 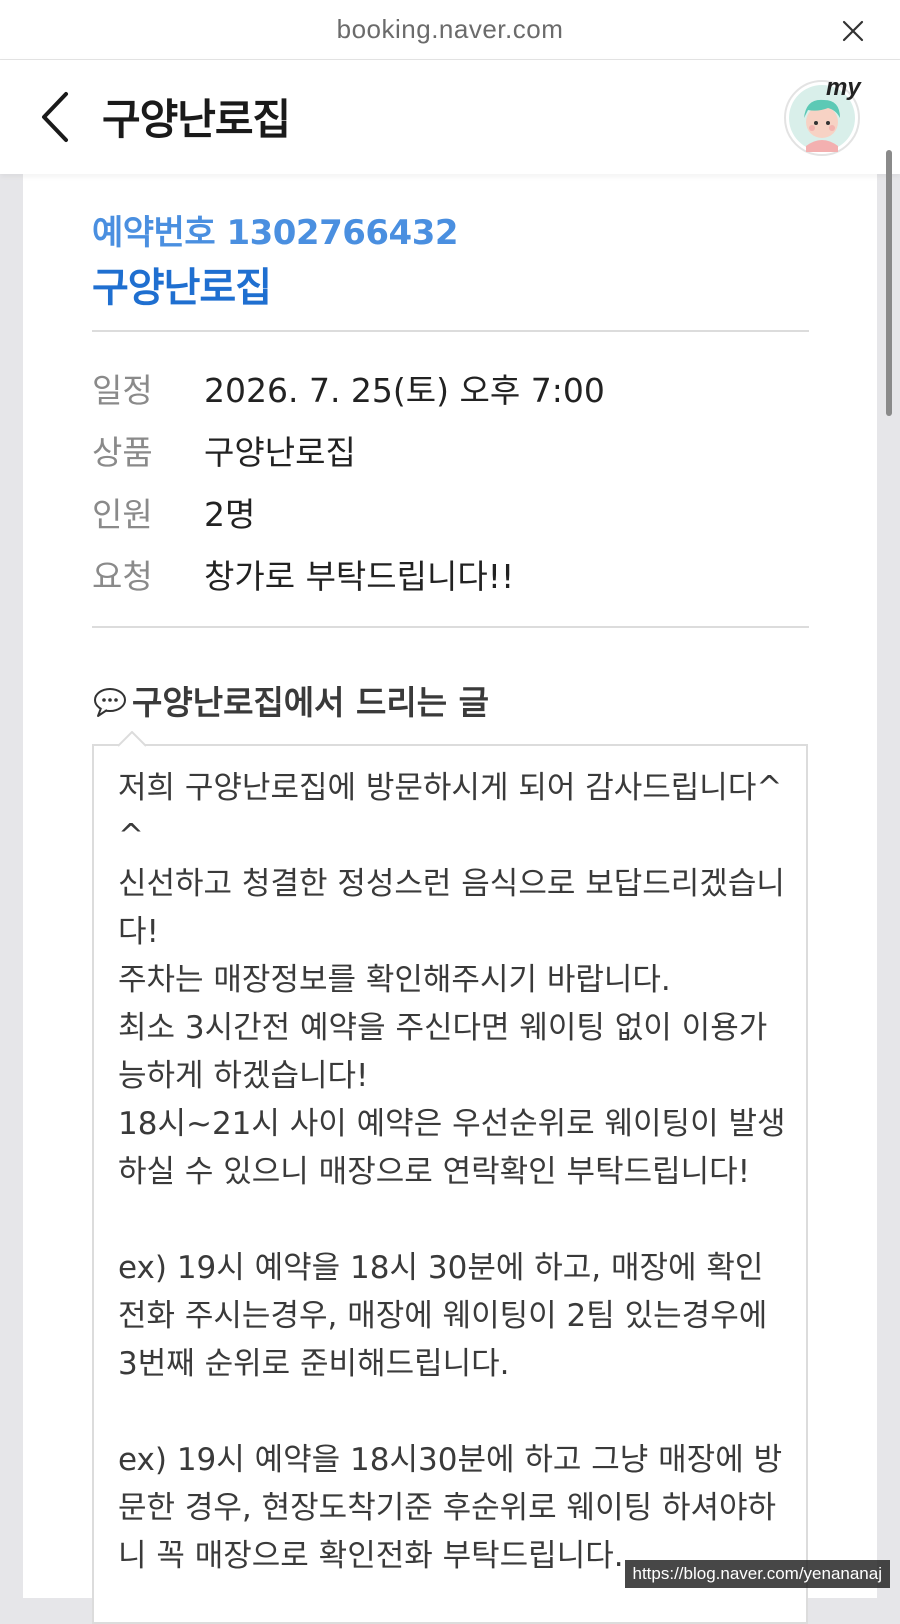 What do you see at coordinates (889, 283) in the screenshot?
I see `scrollbar` at bounding box center [889, 283].